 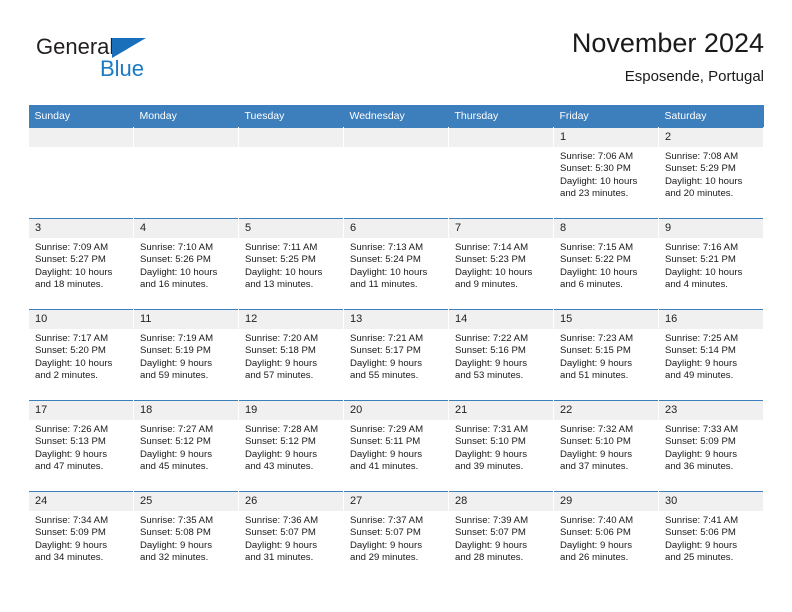 What do you see at coordinates (700, 533) in the screenshot?
I see `sunset-time: Sunset: 5:06 PM` at bounding box center [700, 533].